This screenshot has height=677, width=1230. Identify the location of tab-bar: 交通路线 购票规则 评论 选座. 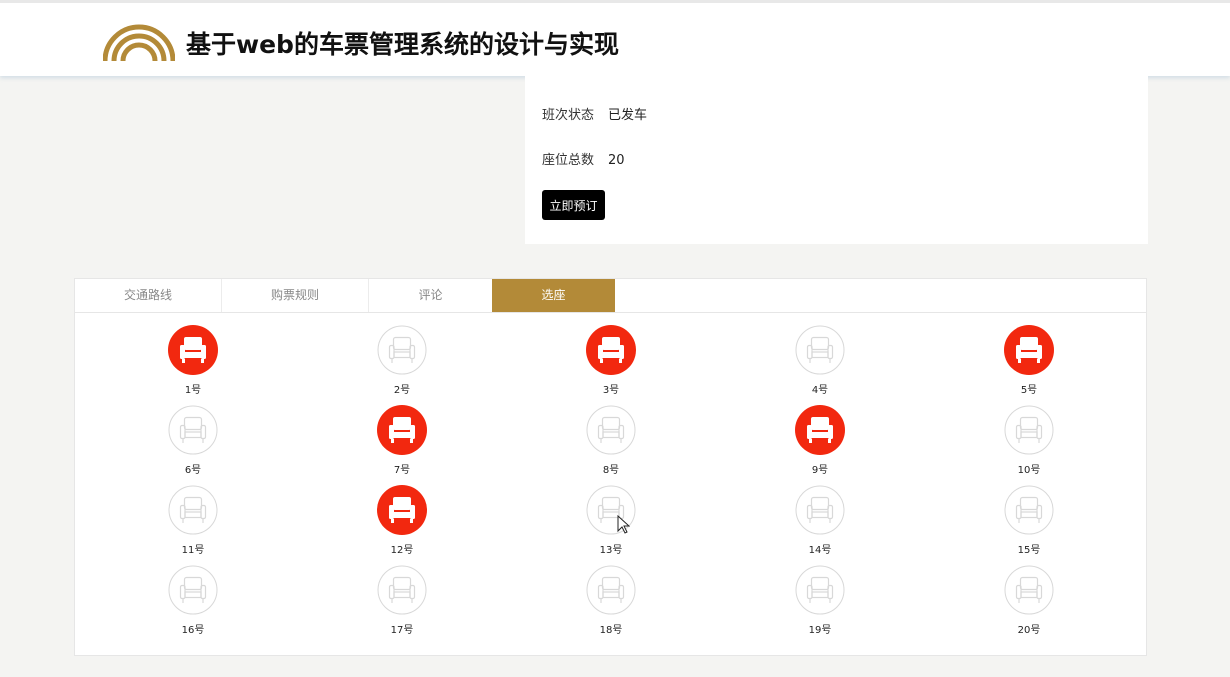
(610, 296).